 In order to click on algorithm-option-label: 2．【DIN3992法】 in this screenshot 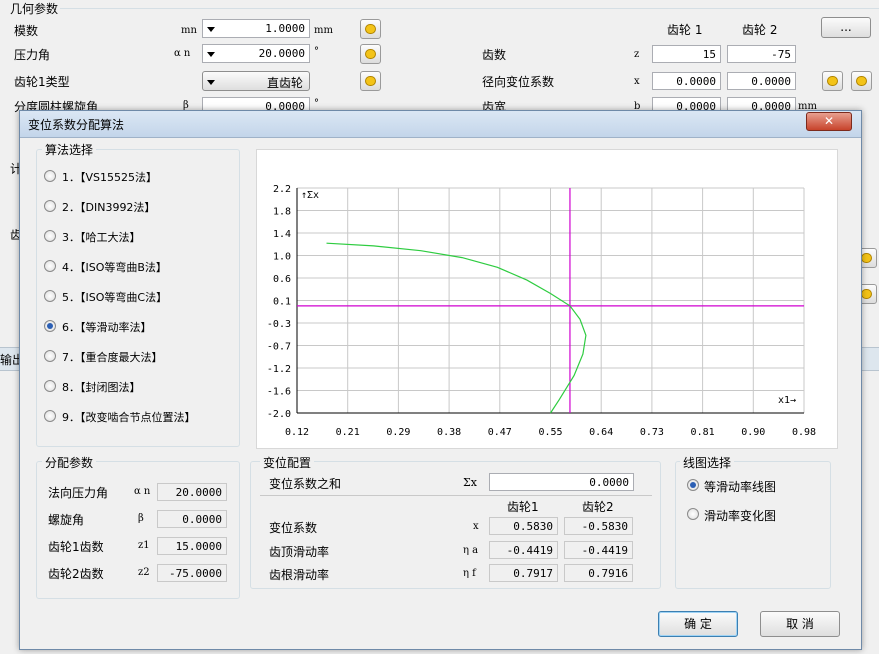, I will do `click(109, 207)`.